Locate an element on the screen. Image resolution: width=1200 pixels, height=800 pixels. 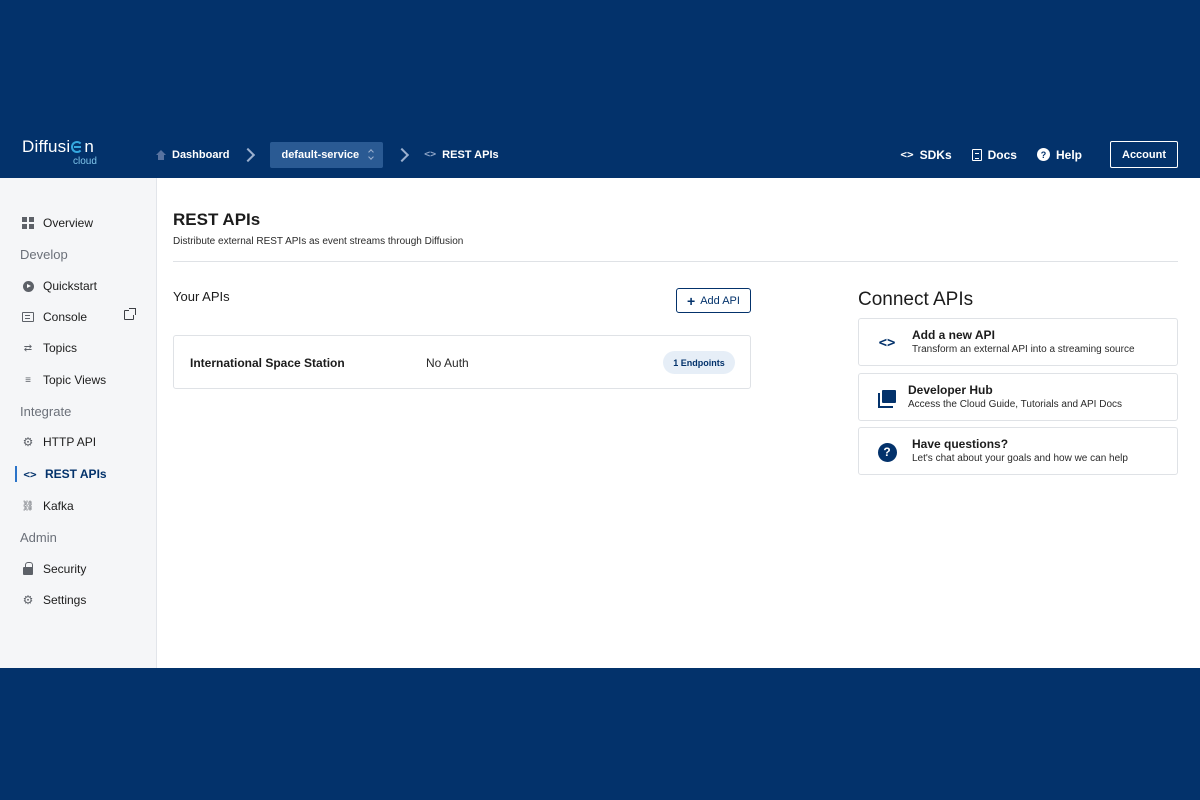
lock-icon is located at coordinates (28, 568).